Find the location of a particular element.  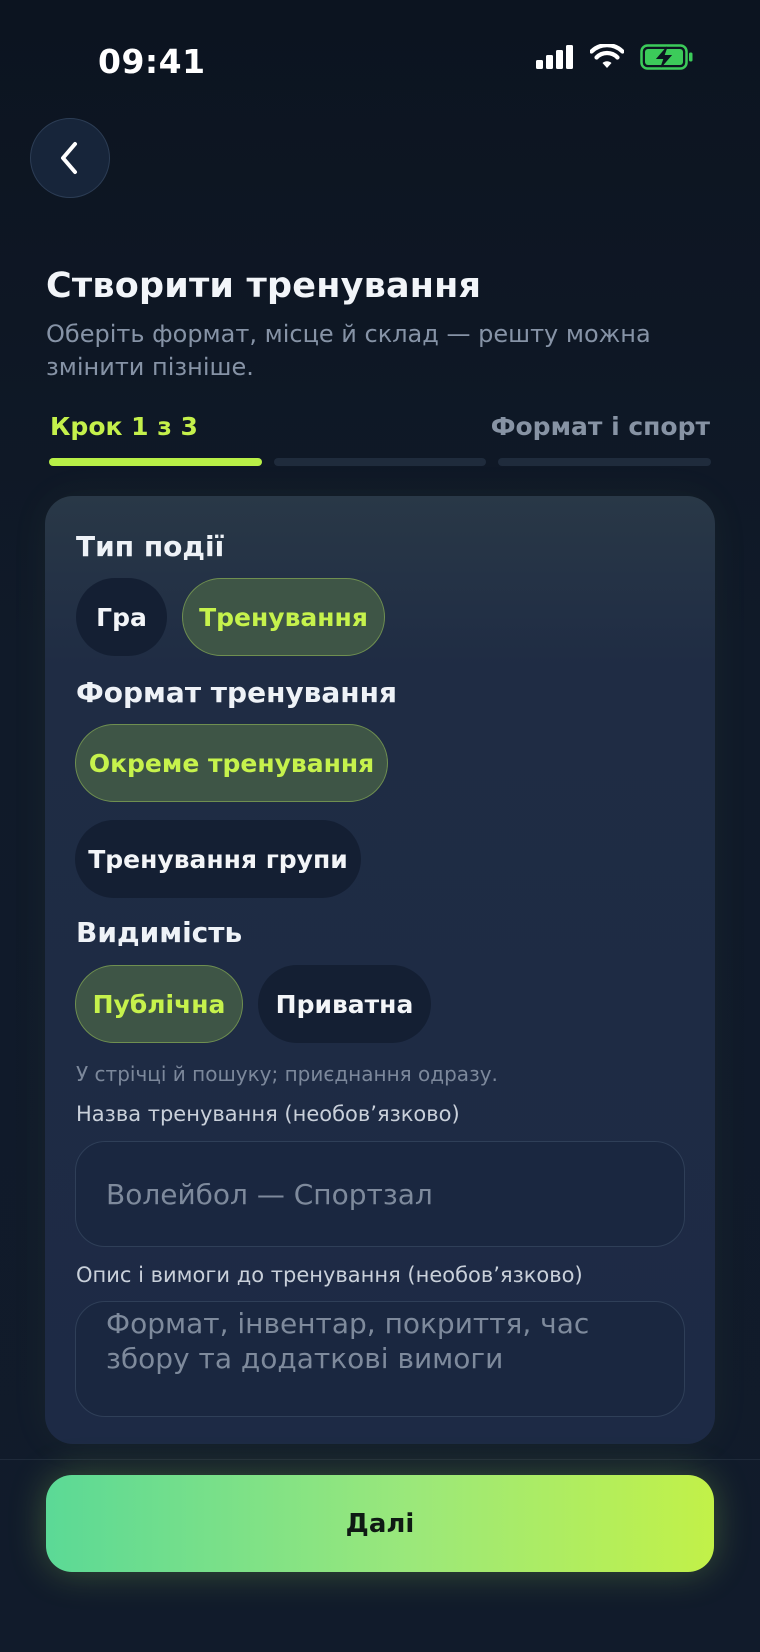

event-type-label: Тип події is located at coordinates (150, 546).